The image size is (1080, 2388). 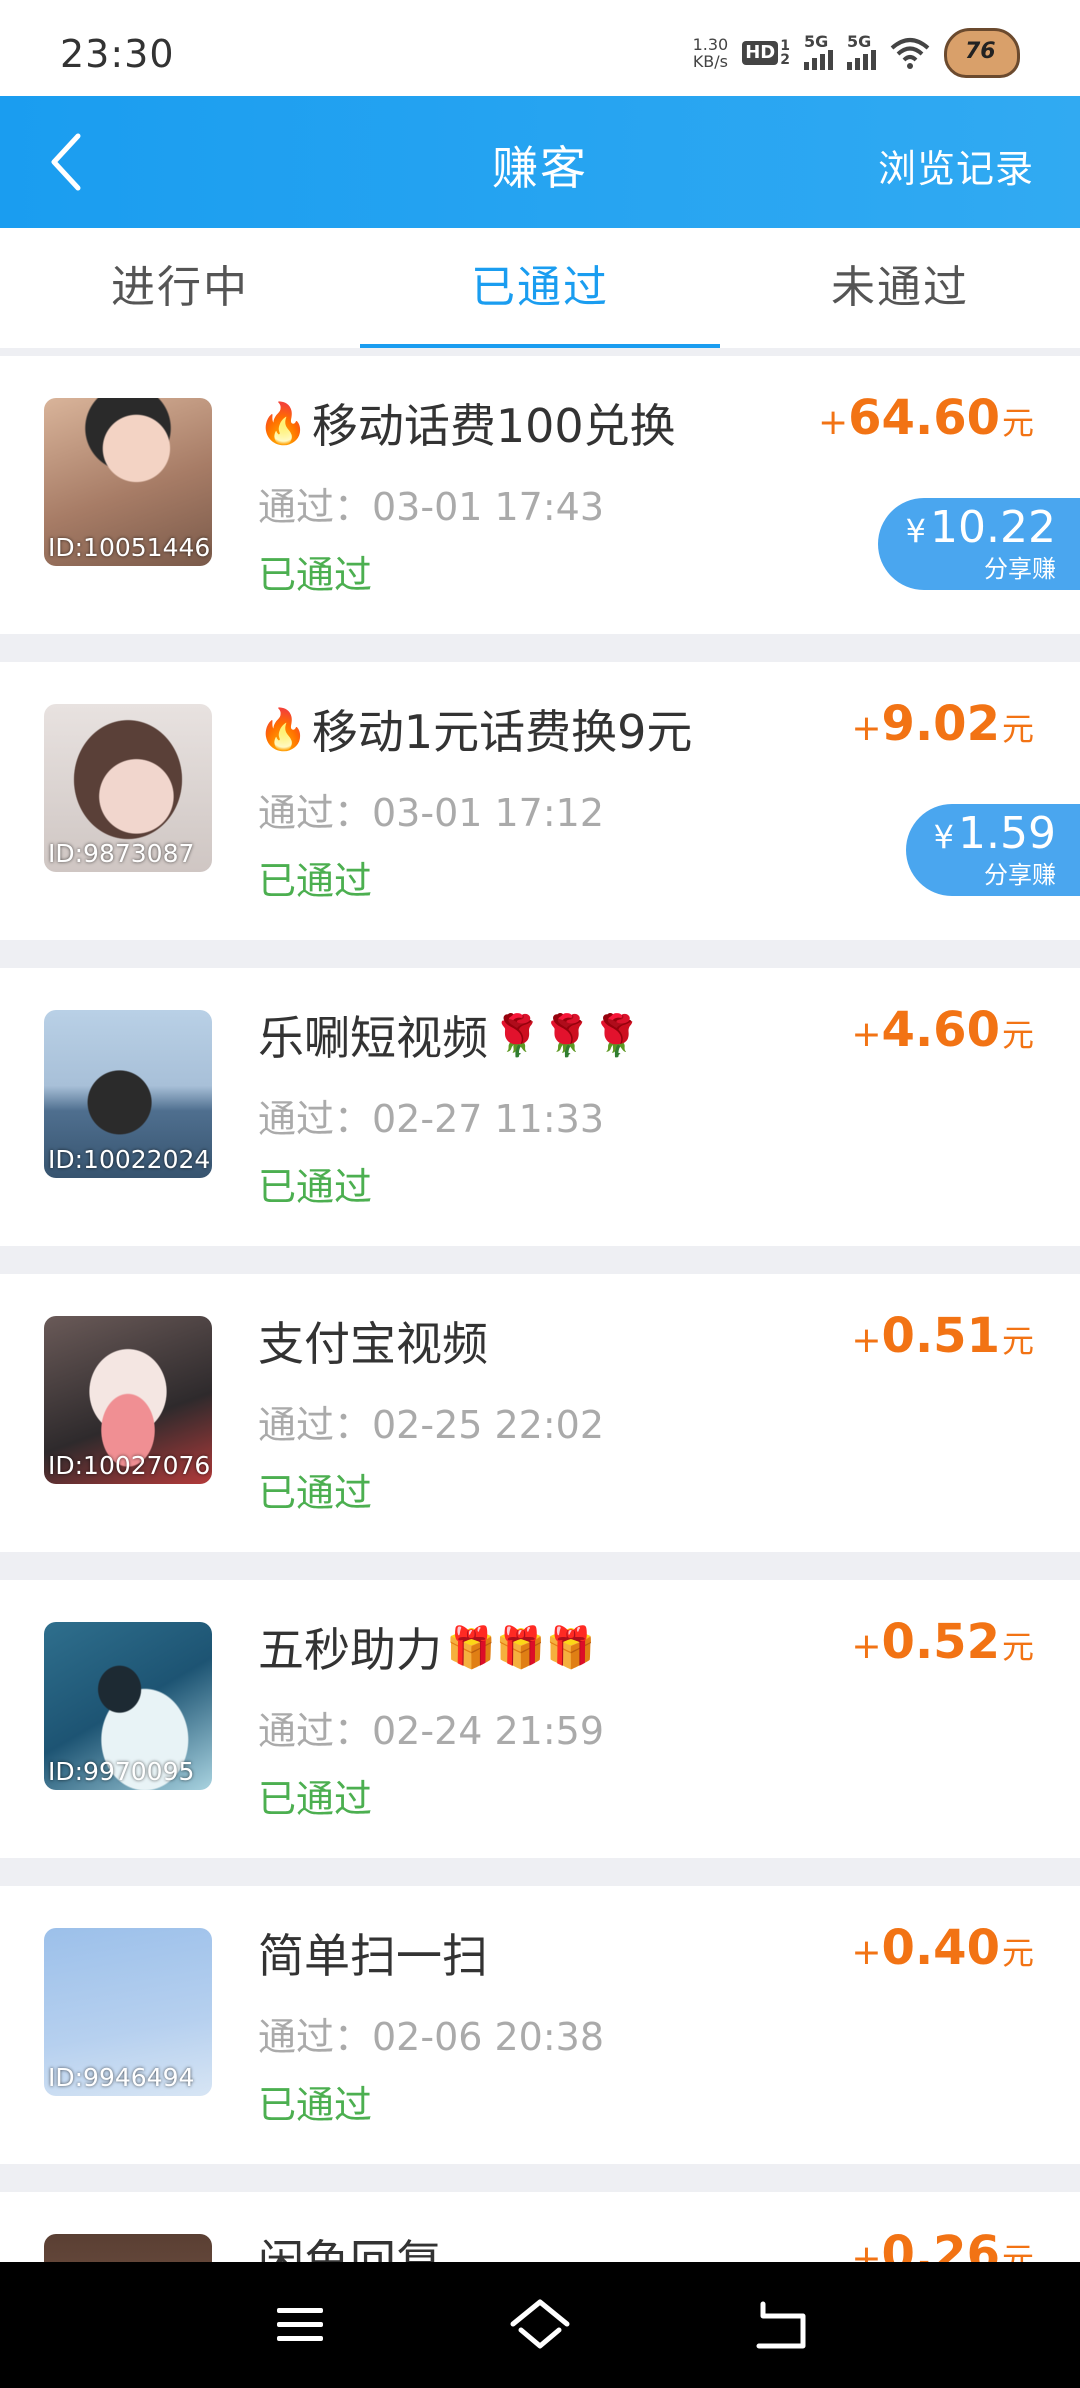 I want to click on network-speed-unit: KB/s, so click(x=710, y=61).